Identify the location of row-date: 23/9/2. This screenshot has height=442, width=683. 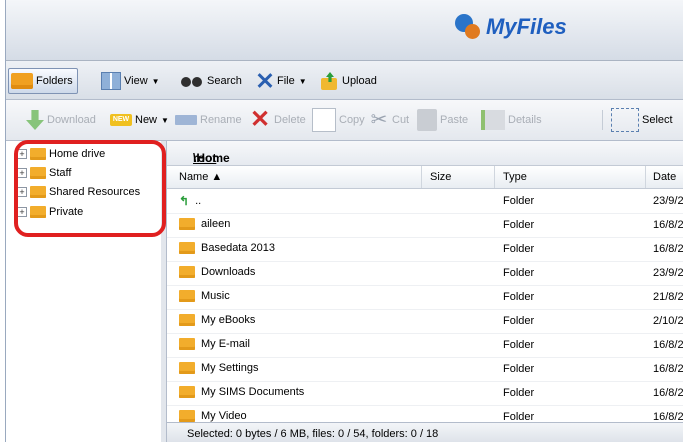
(668, 201).